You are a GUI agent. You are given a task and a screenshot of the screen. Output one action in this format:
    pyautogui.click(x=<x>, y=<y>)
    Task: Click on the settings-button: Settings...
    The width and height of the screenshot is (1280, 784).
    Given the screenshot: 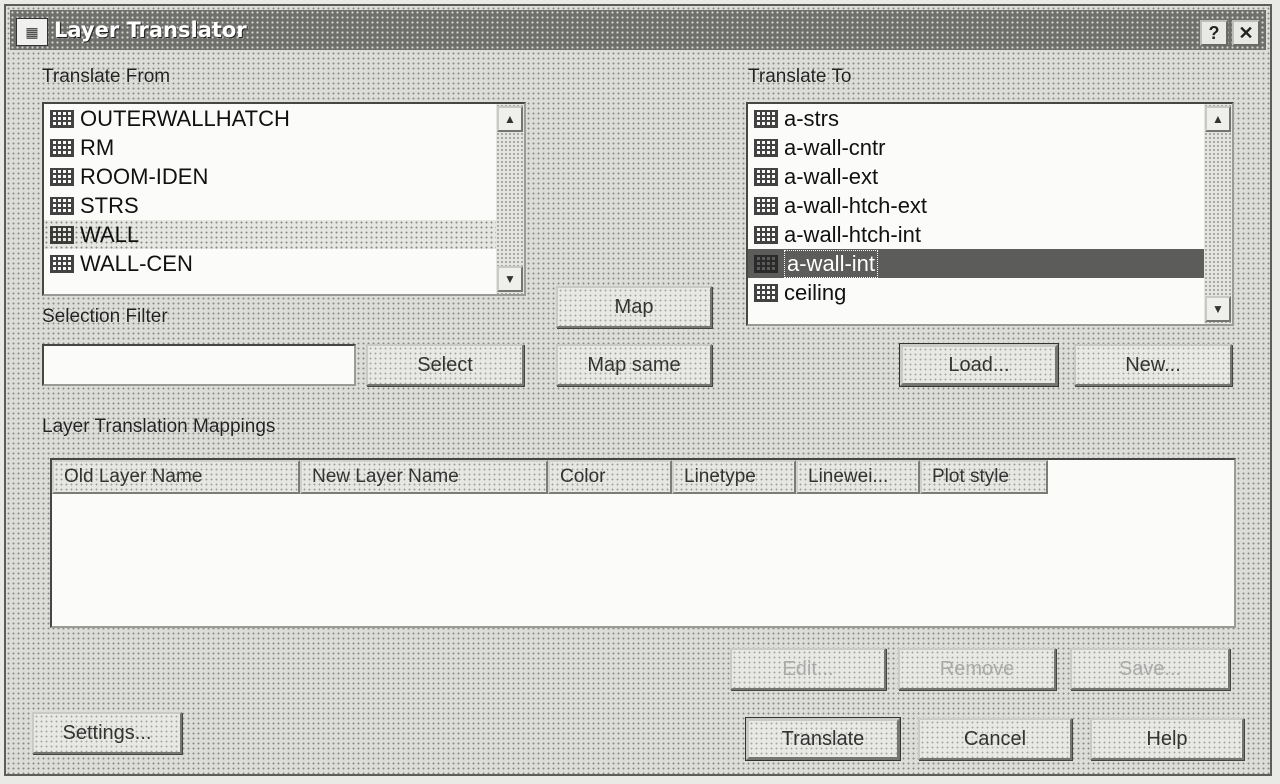 What is the action you would take?
    pyautogui.click(x=107, y=733)
    